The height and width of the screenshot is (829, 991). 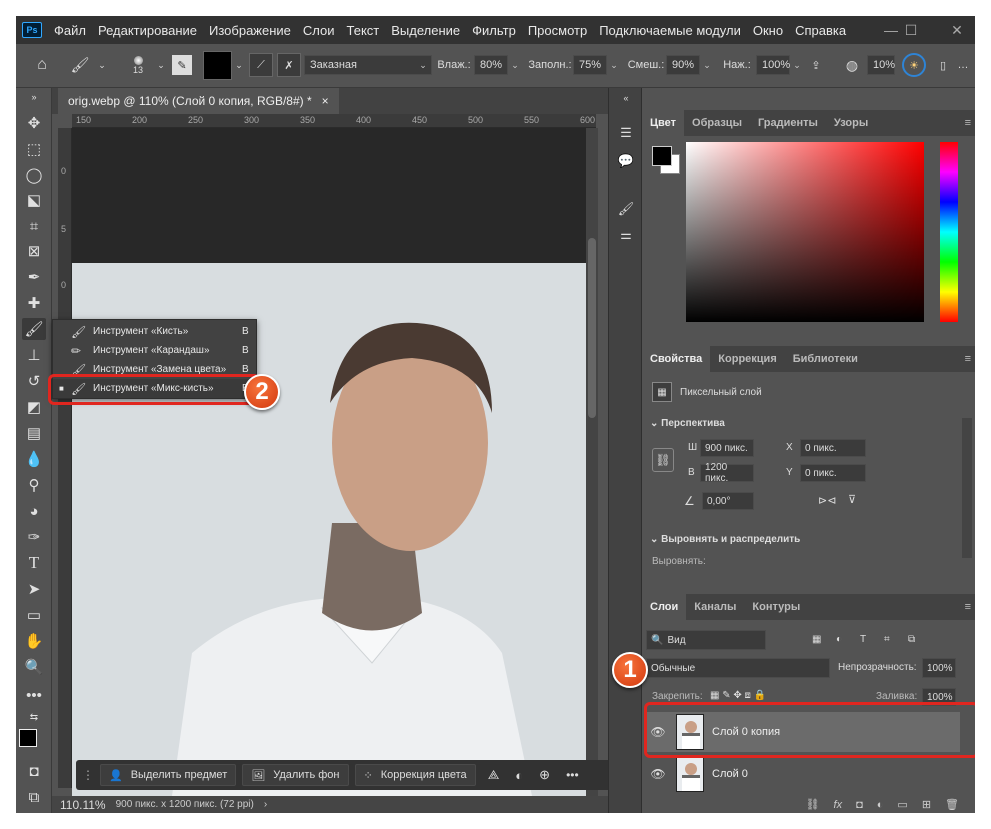 I want to click on brush-settings-icon: ✎, so click(x=182, y=65).